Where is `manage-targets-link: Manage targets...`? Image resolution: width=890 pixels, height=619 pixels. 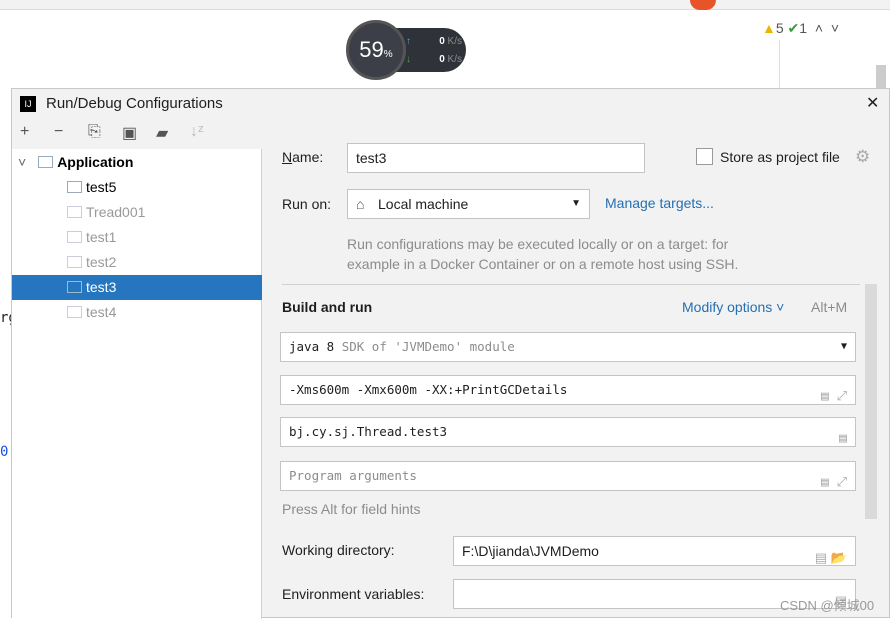
manage-targets-link: Manage targets... is located at coordinates (659, 203).